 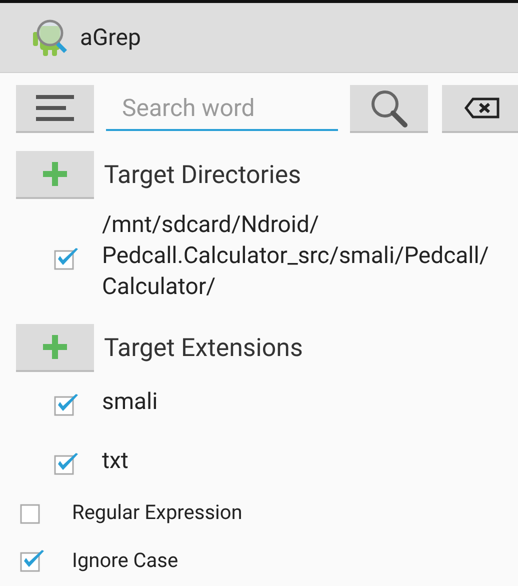 What do you see at coordinates (130, 402) in the screenshot?
I see `extension-label: smali` at bounding box center [130, 402].